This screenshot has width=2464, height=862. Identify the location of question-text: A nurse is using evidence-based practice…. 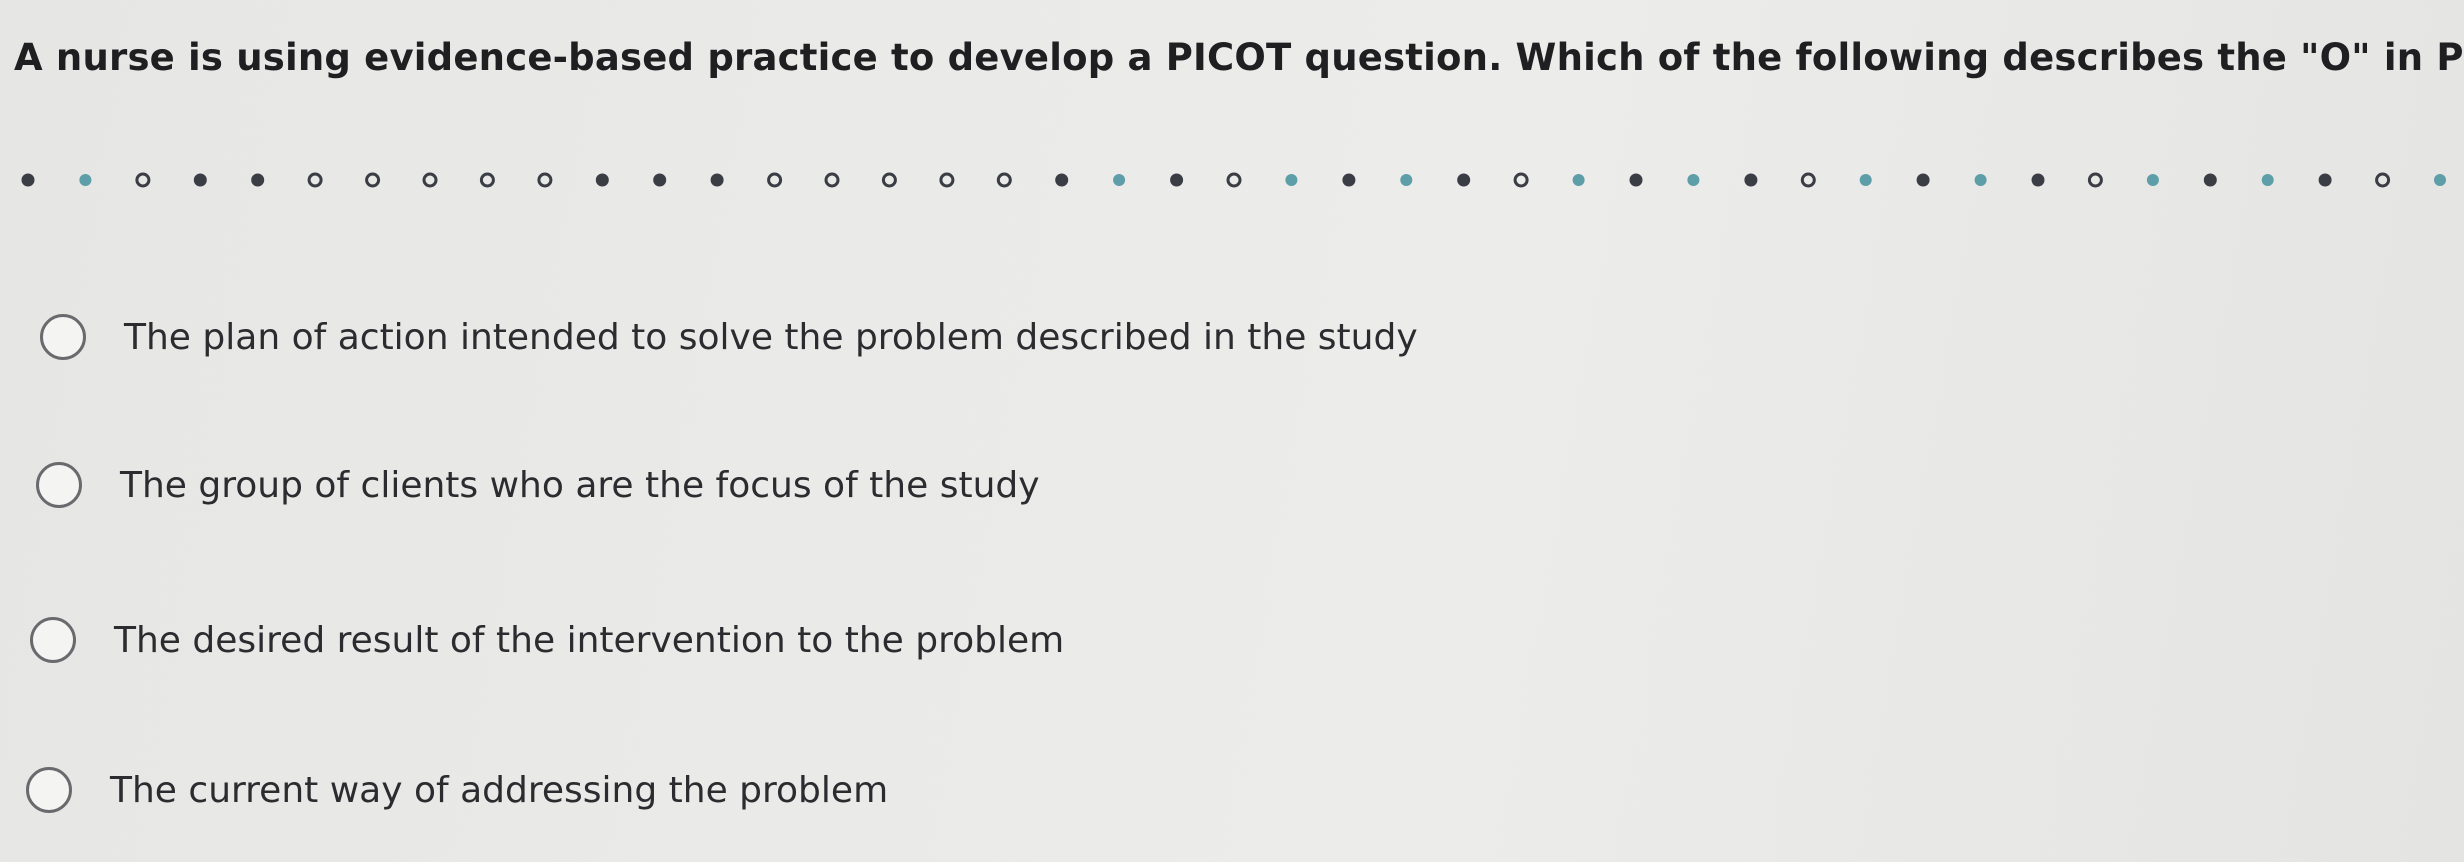
(1239, 57).